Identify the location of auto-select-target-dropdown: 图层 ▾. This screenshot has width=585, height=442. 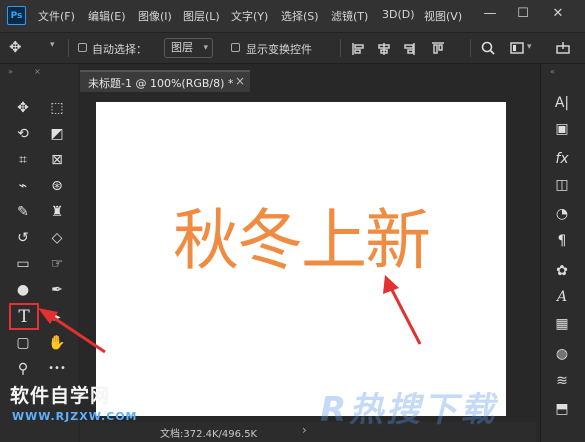
(188, 48).